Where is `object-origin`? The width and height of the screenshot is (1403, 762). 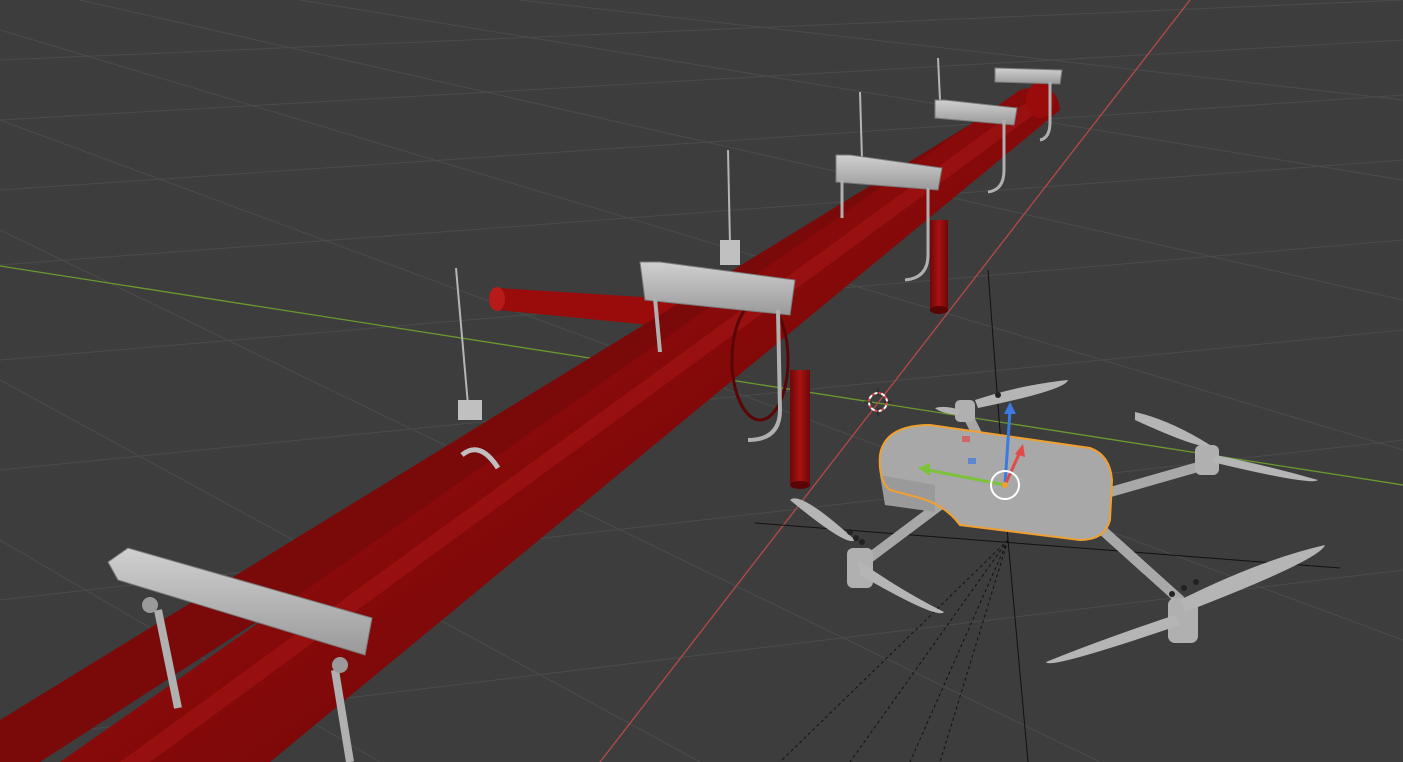 object-origin is located at coordinates (1005, 485).